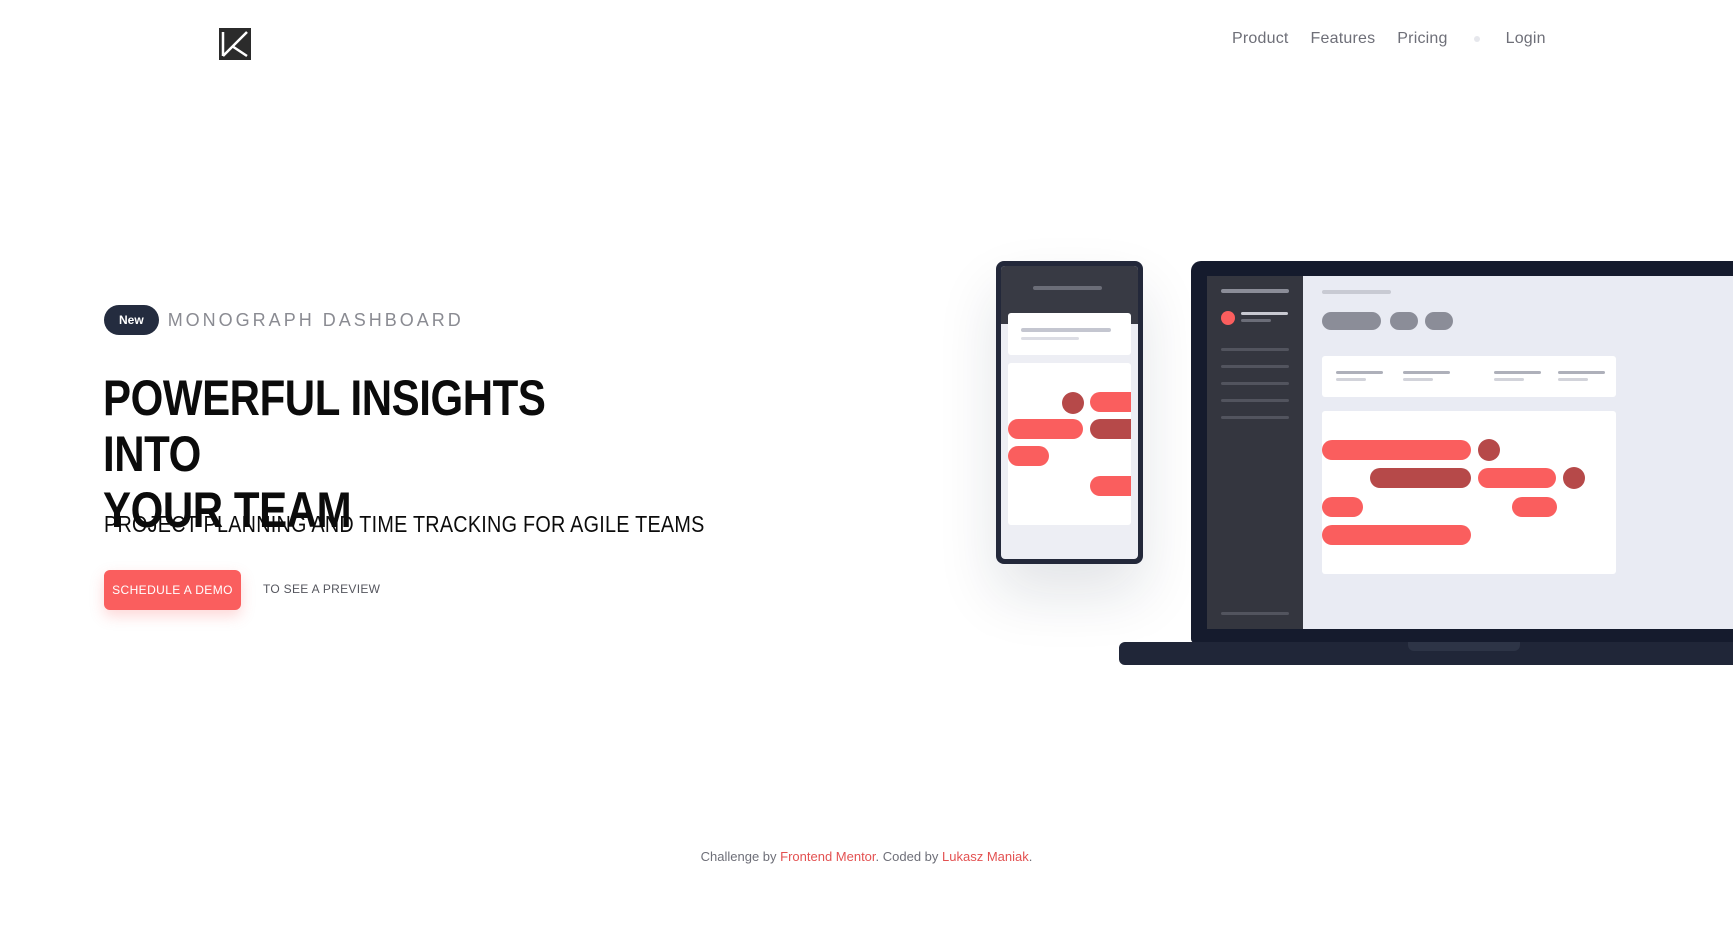 The image size is (1733, 935). I want to click on phone-screen, so click(1069, 412).